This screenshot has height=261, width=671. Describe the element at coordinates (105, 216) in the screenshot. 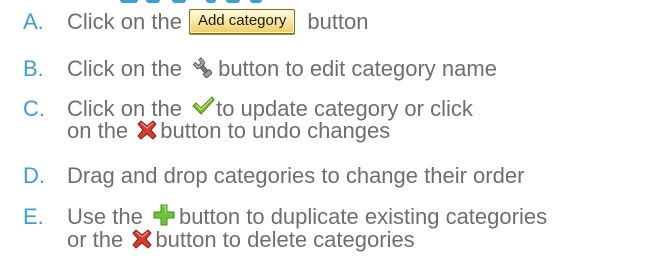

I see `step-text: Use the` at that location.